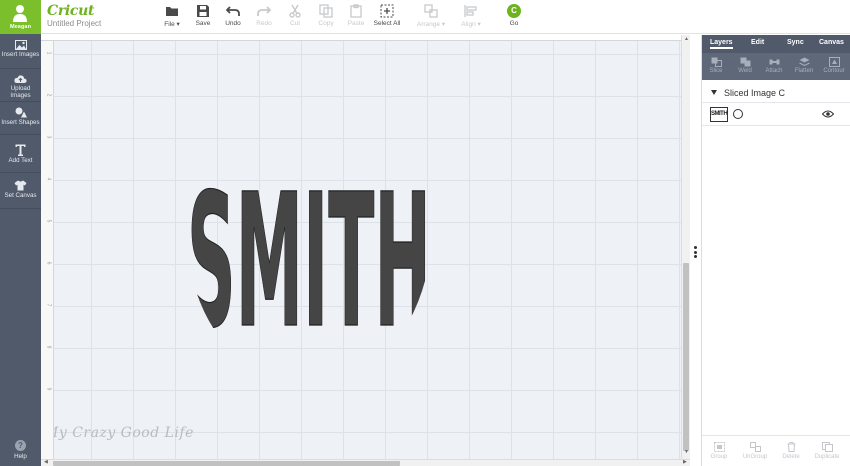  I want to click on sidebar-item-label: Insert Shapes, so click(20, 122).